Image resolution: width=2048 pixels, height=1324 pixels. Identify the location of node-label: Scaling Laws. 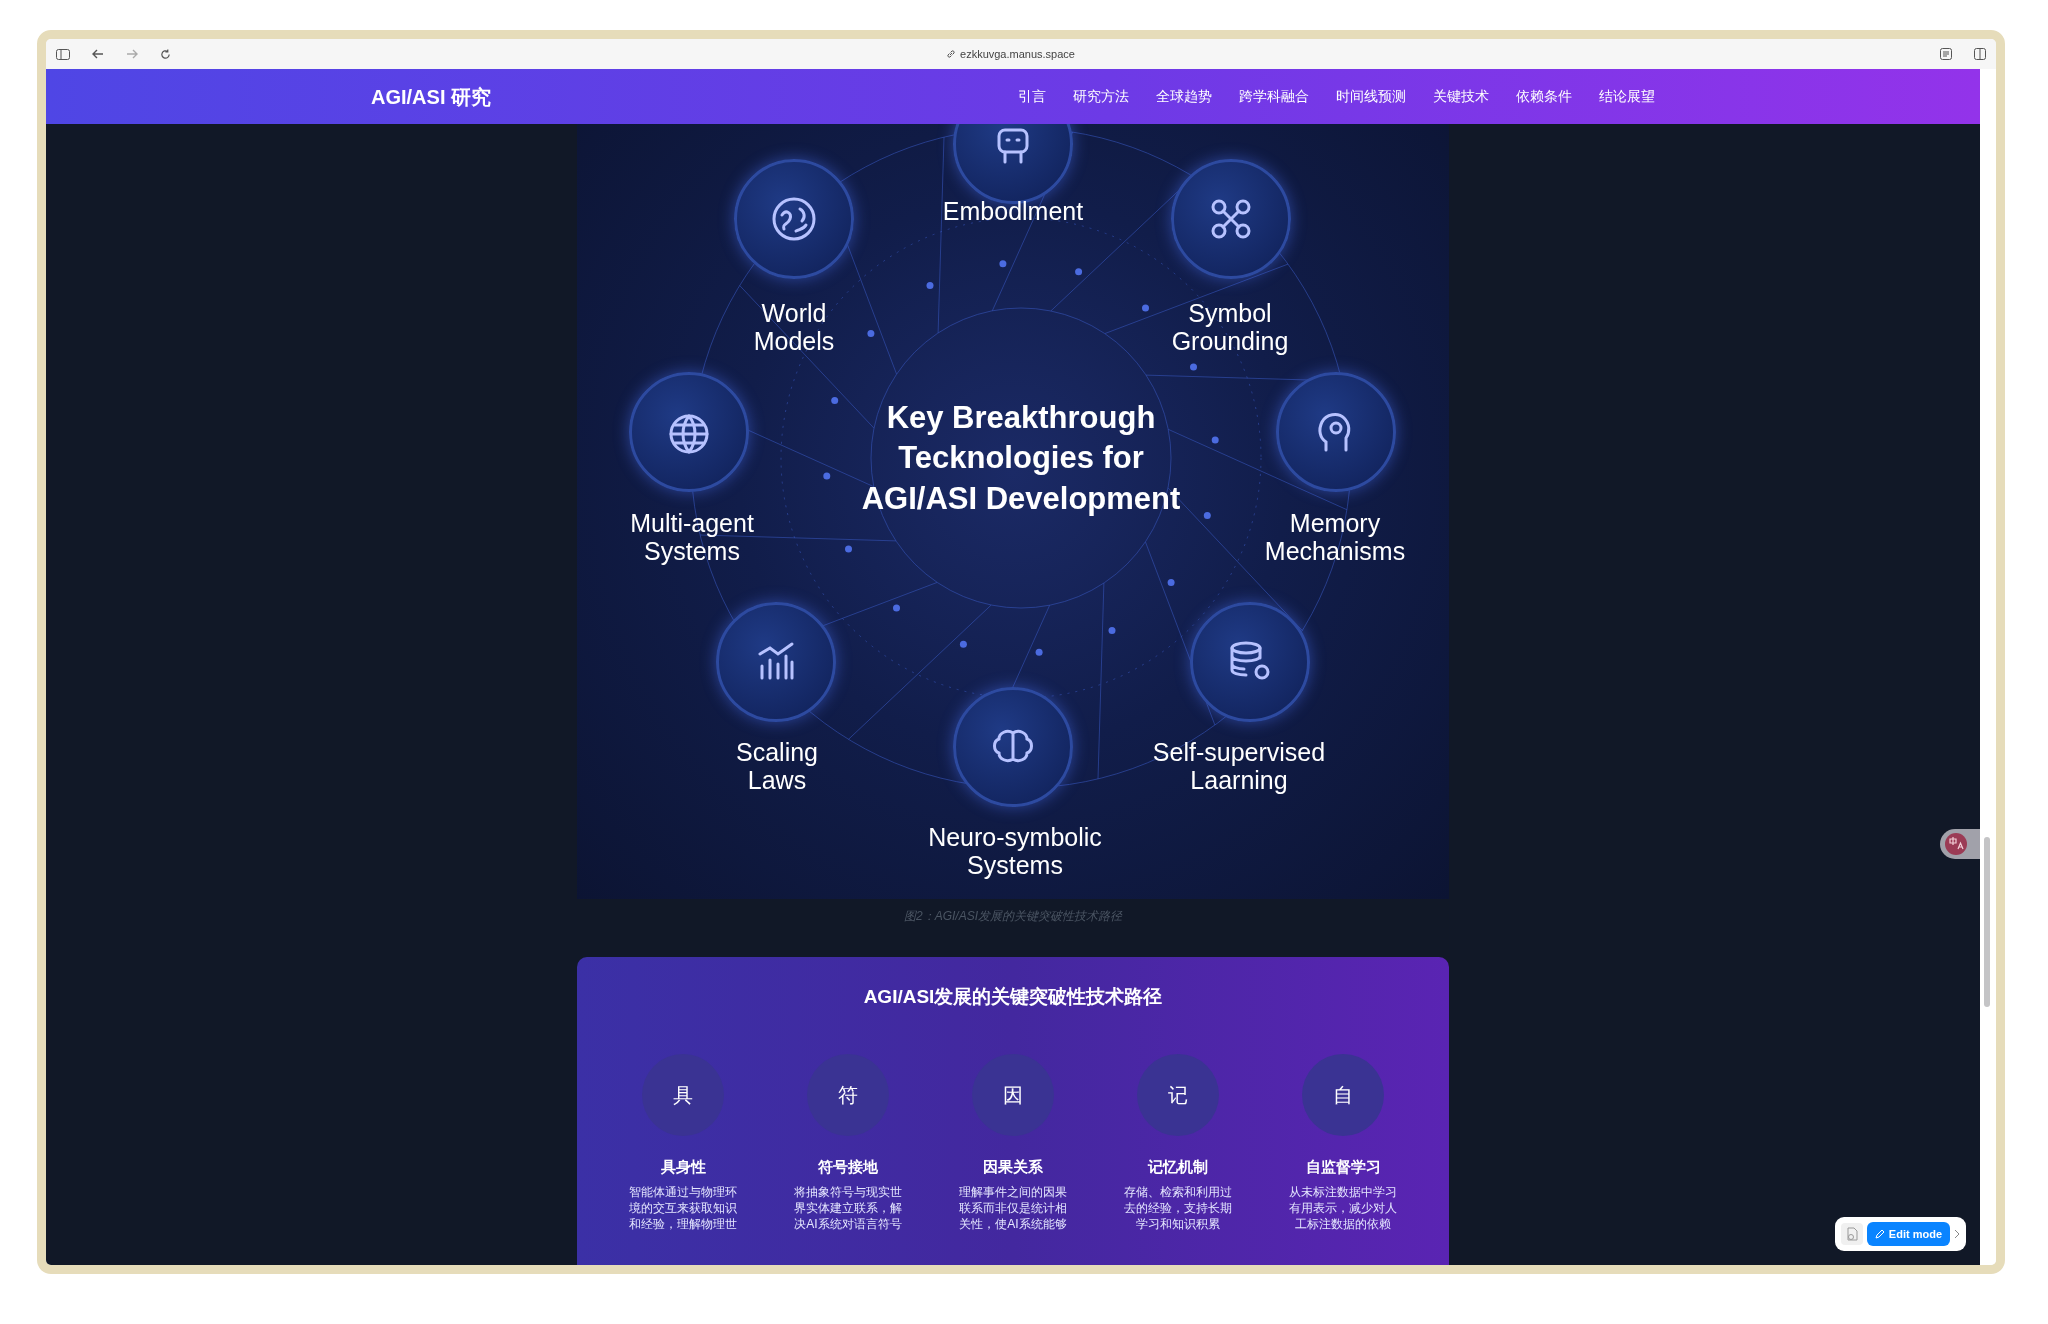
(777, 766).